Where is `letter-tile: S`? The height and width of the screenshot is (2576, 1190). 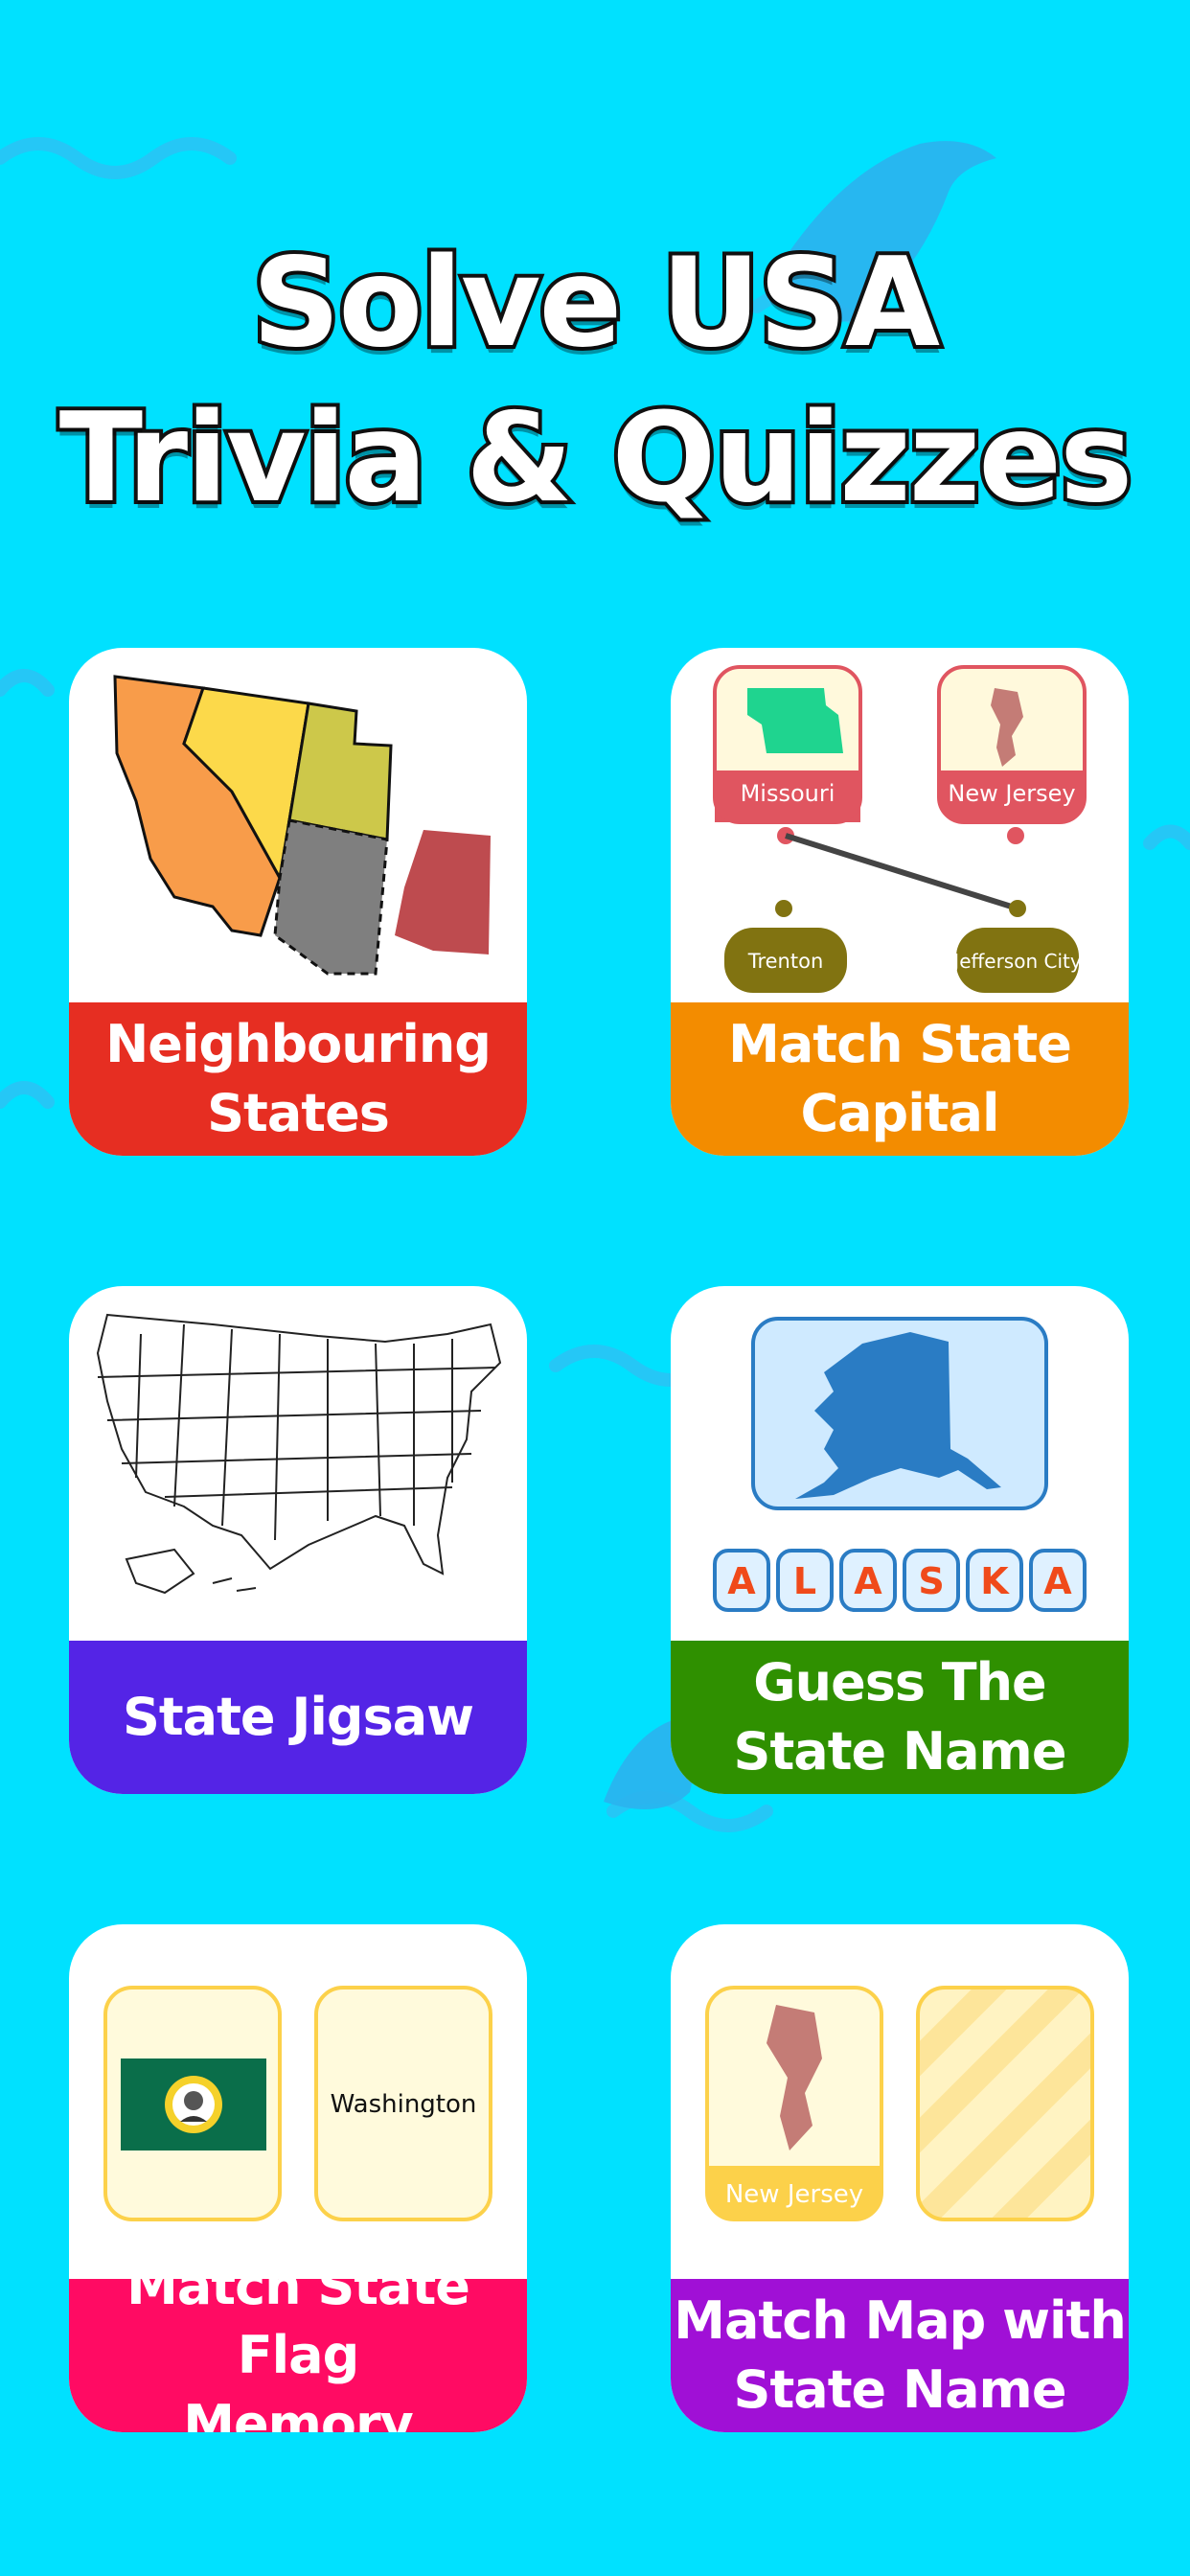 letter-tile: S is located at coordinates (932, 1580).